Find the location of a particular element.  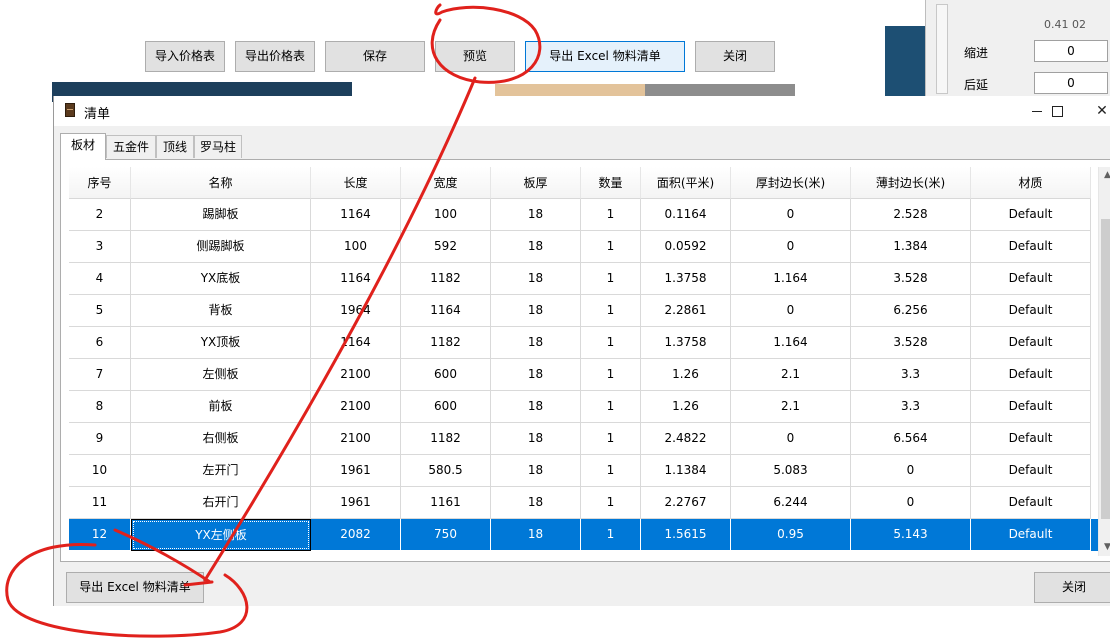

cell-col-thin-edge: 2.528 is located at coordinates (911, 215).